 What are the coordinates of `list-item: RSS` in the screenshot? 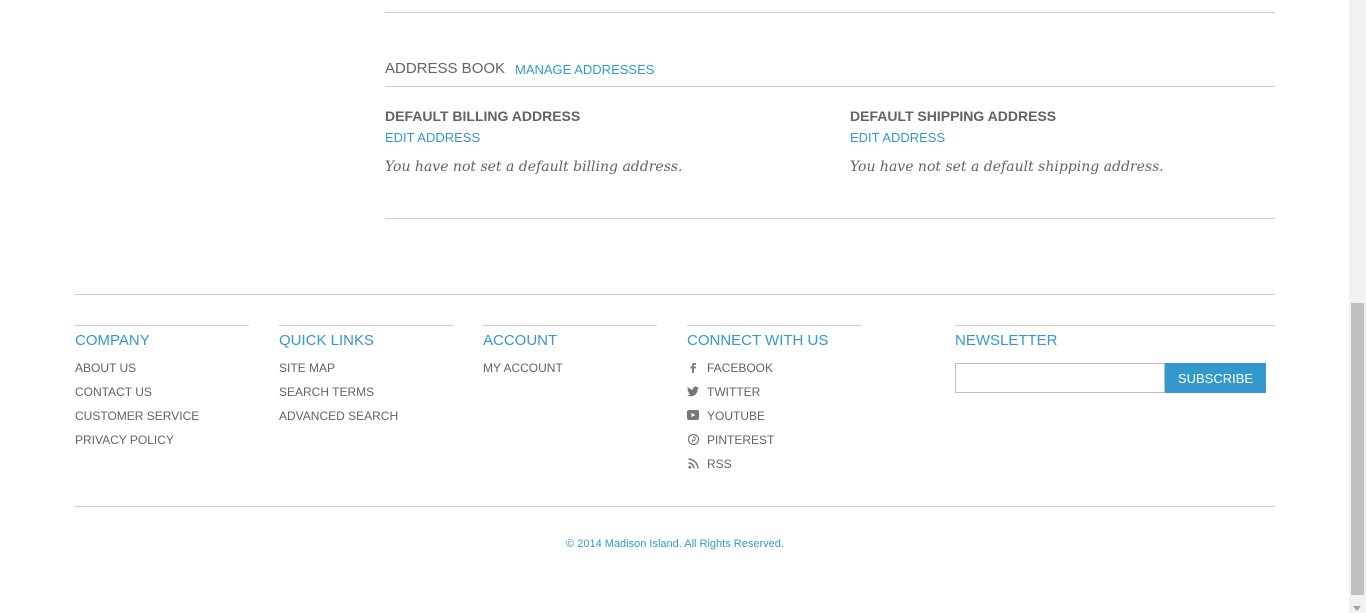 It's located at (774, 469).